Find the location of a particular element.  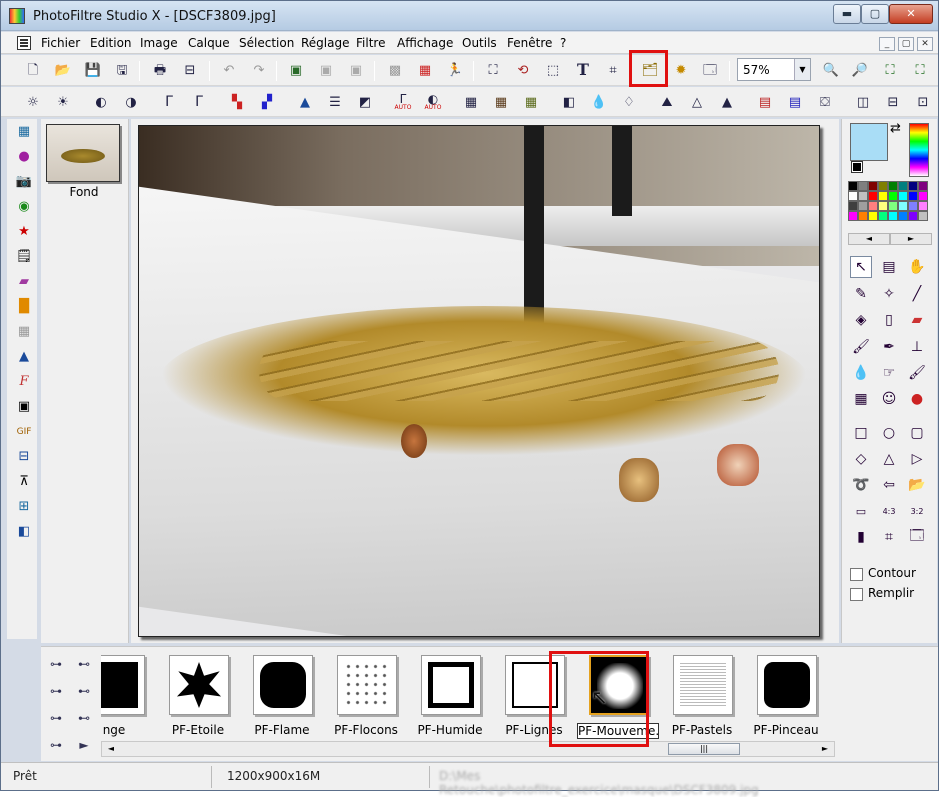

portrait-icon: ☺ is located at coordinates (889, 399).